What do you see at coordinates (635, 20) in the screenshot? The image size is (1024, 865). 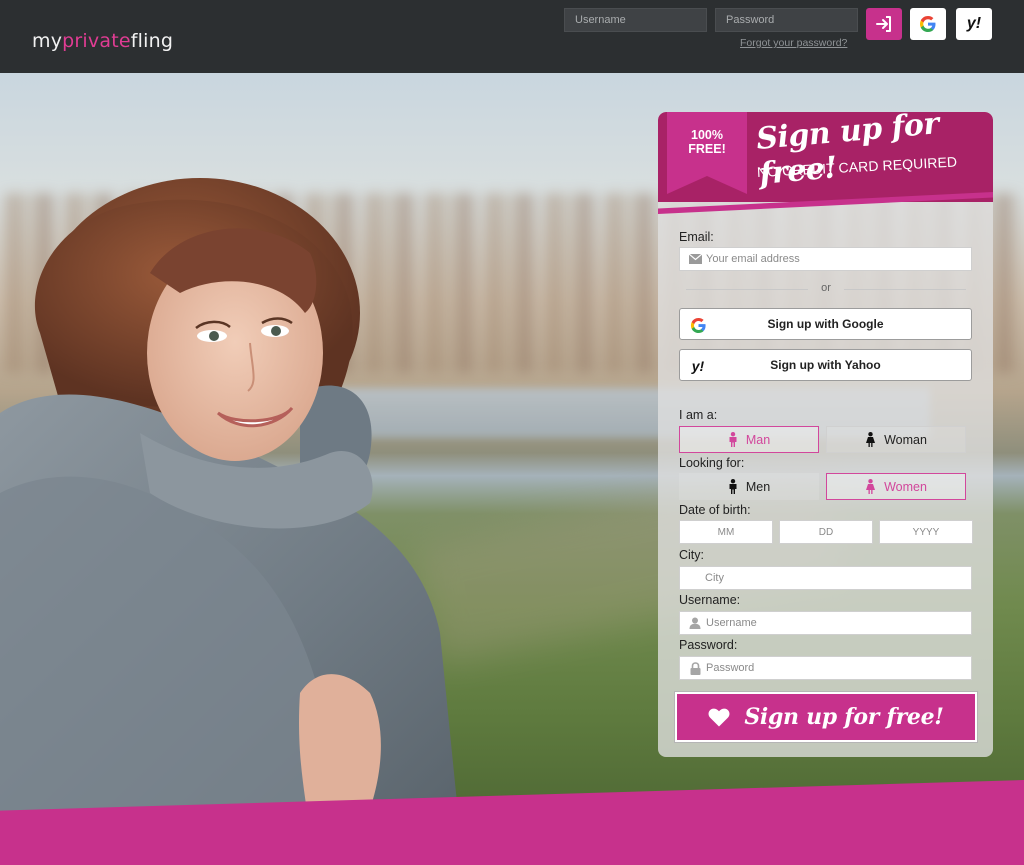 I see `header-username-input` at bounding box center [635, 20].